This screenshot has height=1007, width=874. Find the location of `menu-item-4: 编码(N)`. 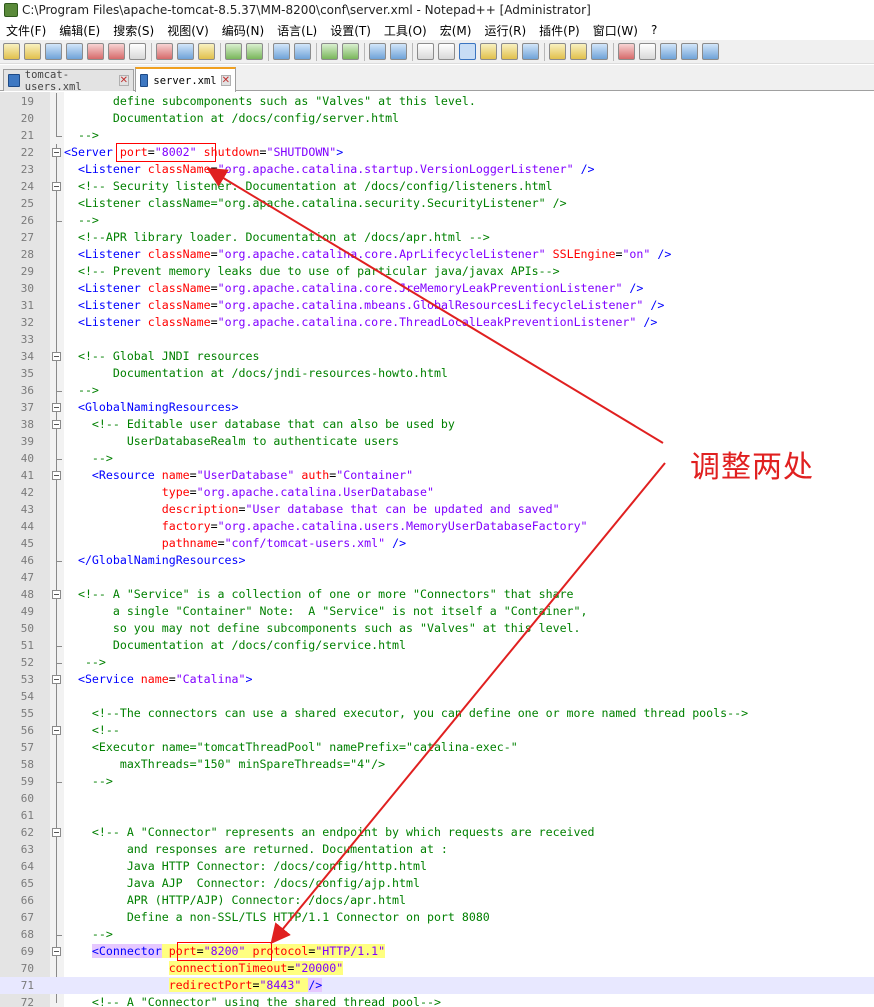

menu-item-4: 编码(N) is located at coordinates (243, 30).